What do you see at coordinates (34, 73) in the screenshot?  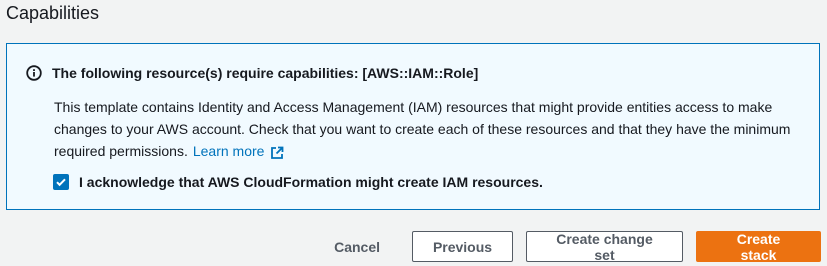 I see `info-icon` at bounding box center [34, 73].